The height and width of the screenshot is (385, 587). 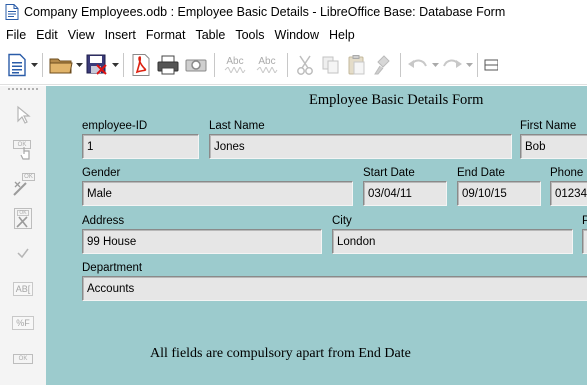 What do you see at coordinates (20, 188) in the screenshot?
I see `wizard-wand-icon` at bounding box center [20, 188].